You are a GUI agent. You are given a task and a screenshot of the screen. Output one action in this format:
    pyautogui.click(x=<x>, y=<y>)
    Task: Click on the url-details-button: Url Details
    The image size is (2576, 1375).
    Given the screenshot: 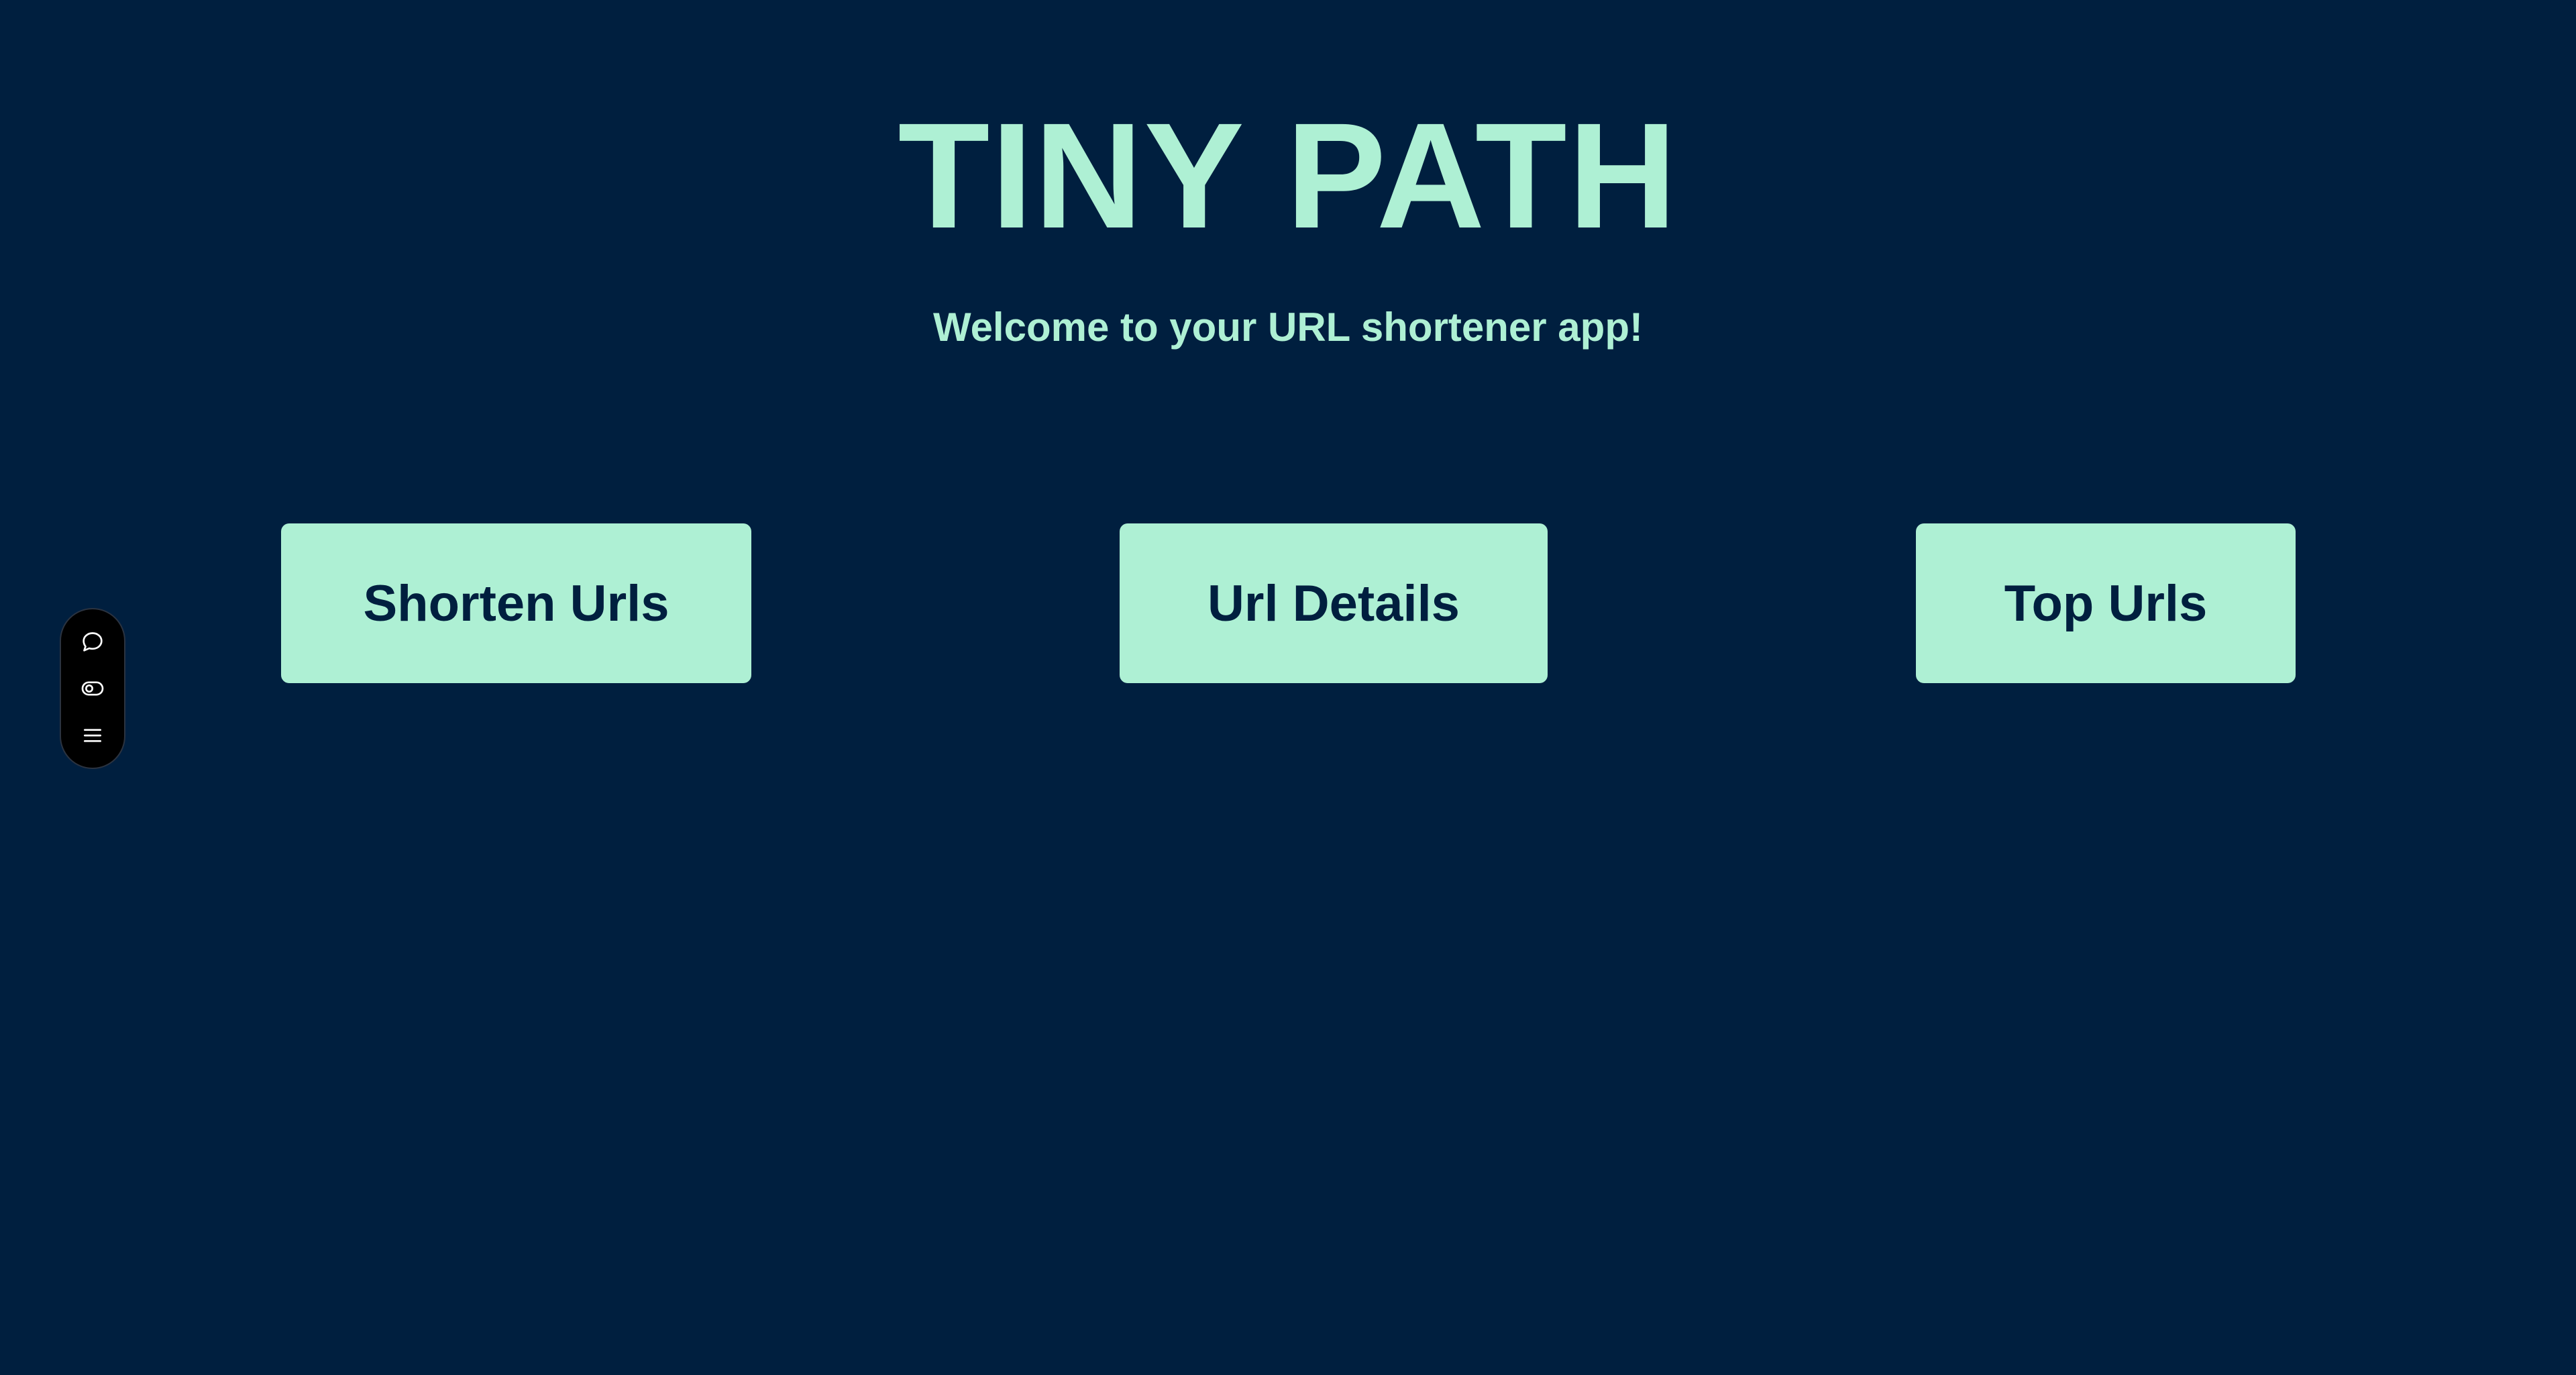 What is the action you would take?
    pyautogui.click(x=1334, y=603)
    